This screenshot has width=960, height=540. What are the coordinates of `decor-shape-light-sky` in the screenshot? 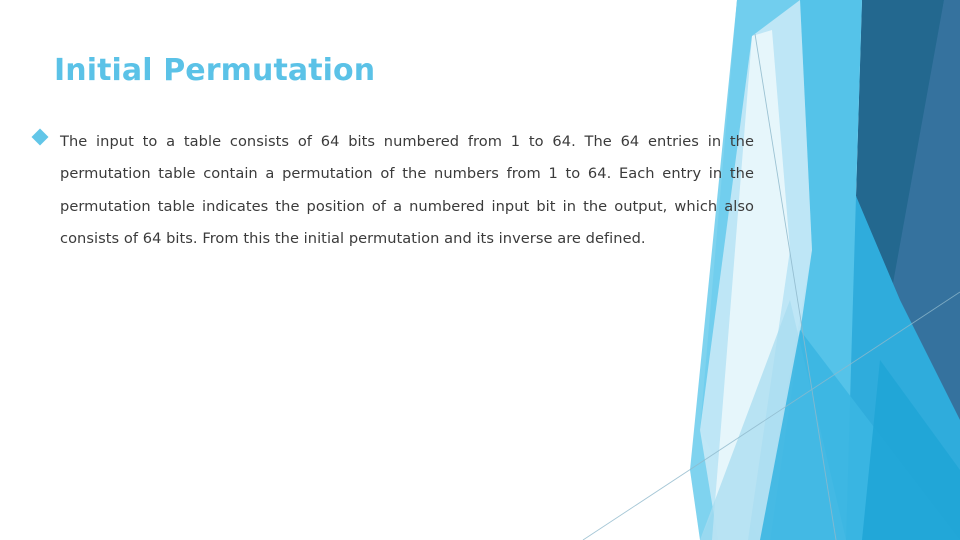 It's located at (751, 270).